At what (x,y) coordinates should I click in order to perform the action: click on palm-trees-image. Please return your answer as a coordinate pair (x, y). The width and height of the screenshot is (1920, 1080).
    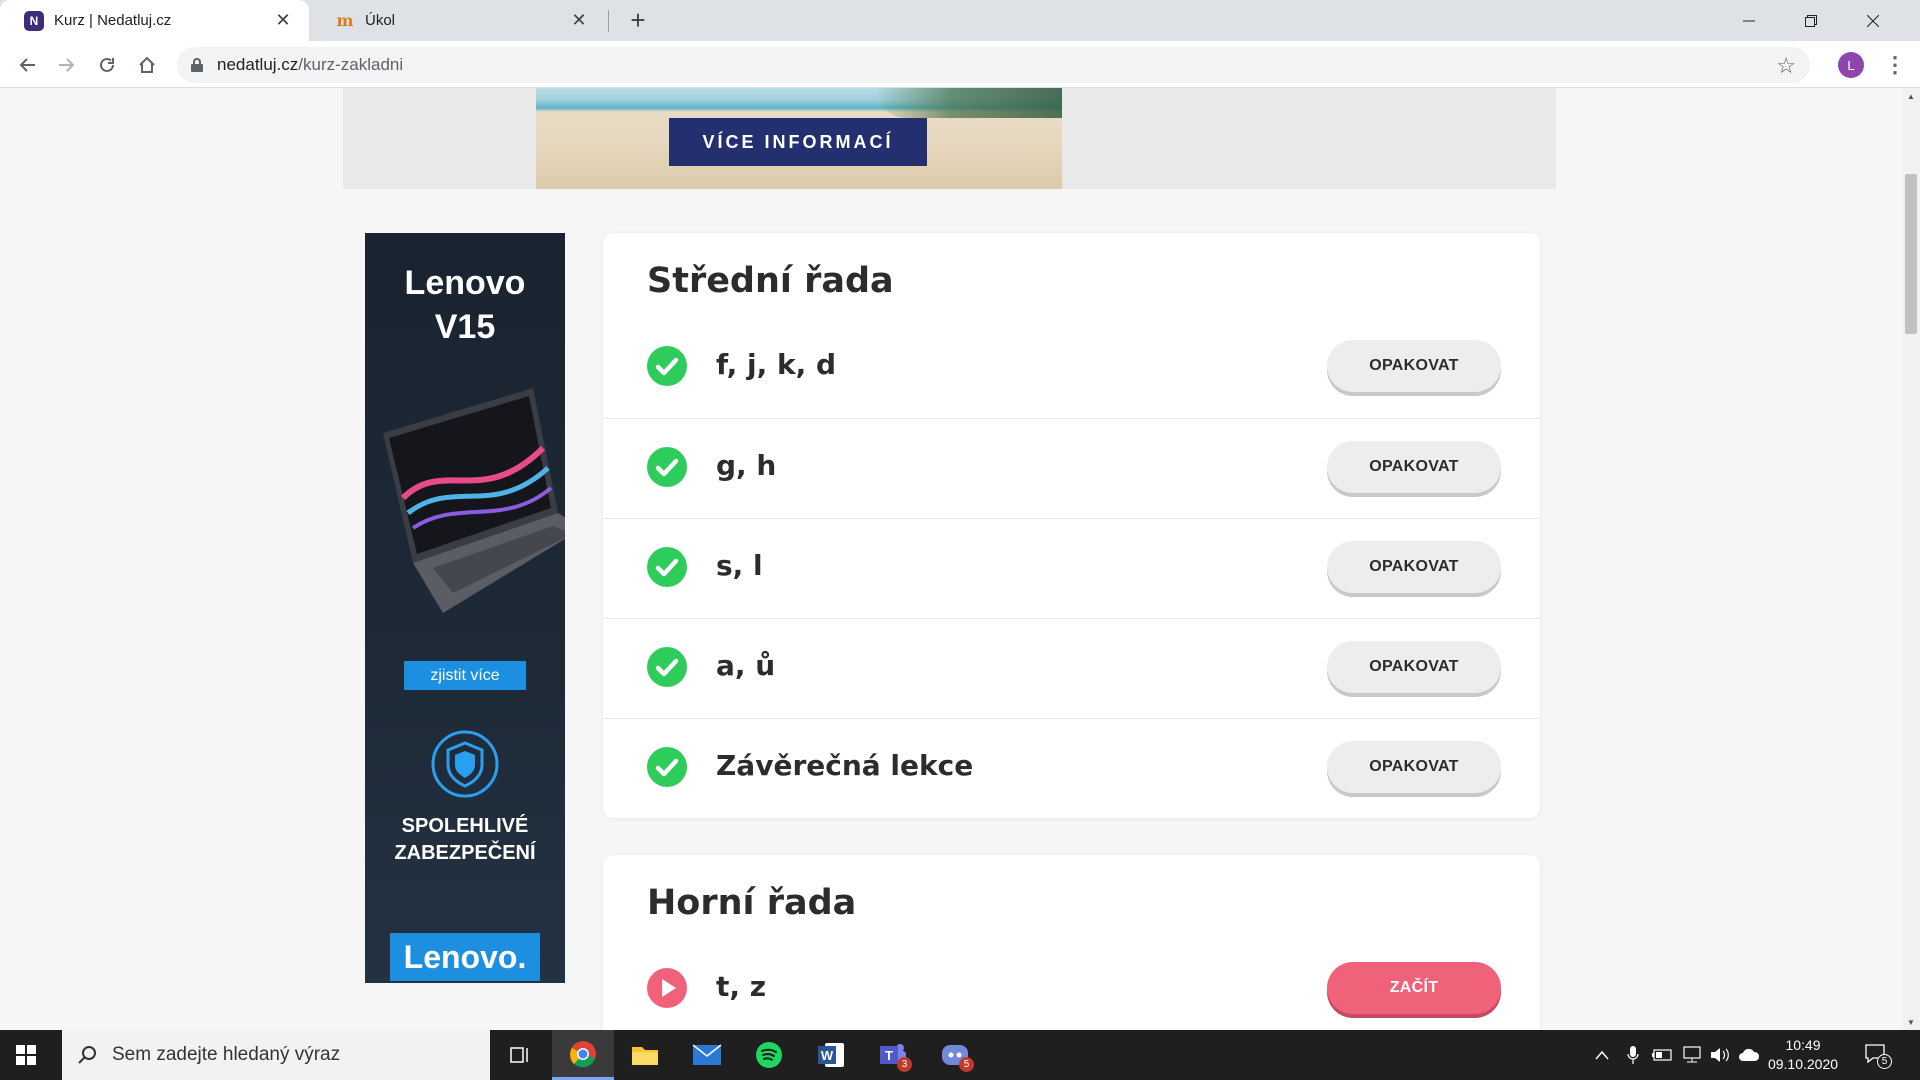
    Looking at the image, I should click on (969, 103).